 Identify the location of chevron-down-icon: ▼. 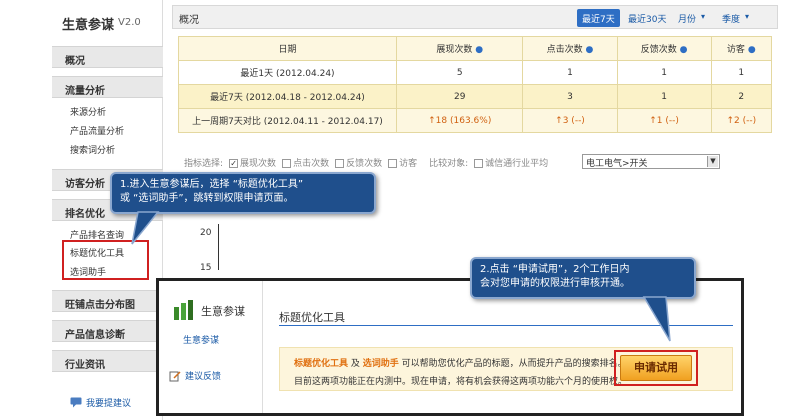
(712, 161).